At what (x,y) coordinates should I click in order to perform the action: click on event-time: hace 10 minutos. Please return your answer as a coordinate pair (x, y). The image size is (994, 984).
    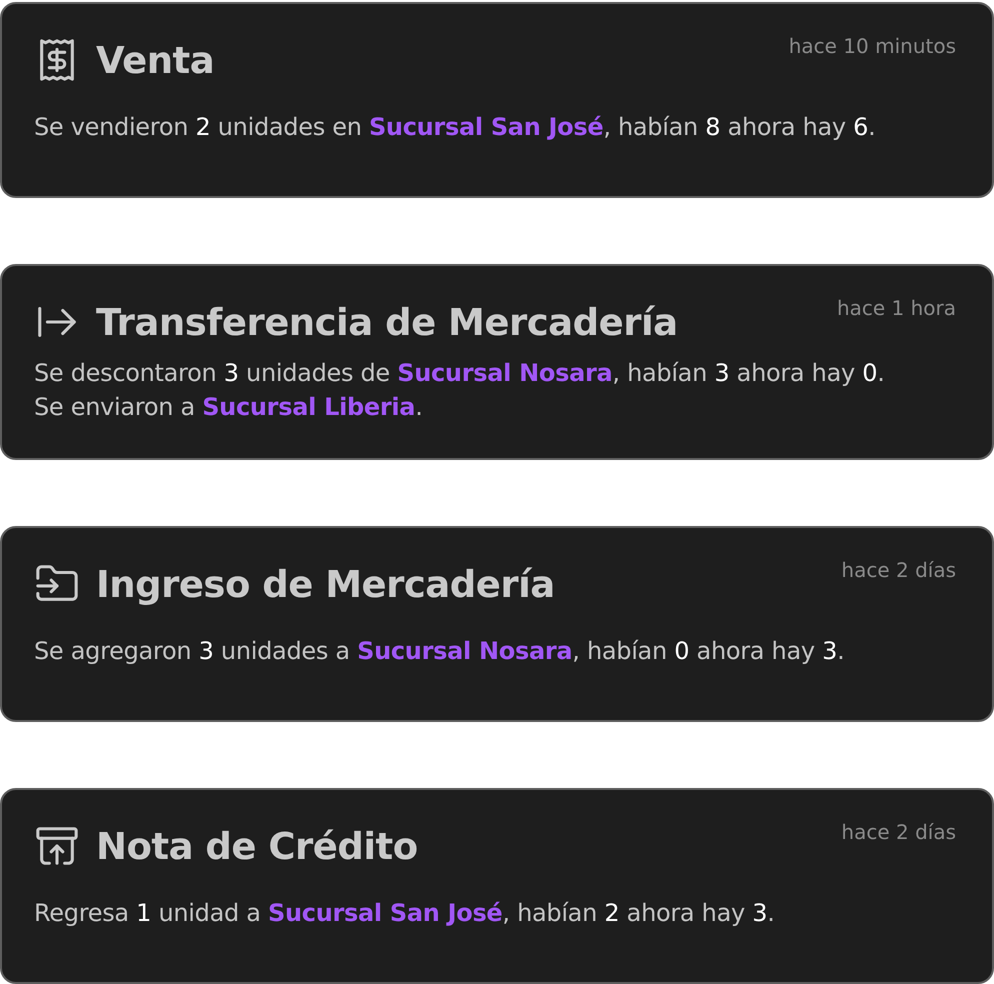
    Looking at the image, I should click on (872, 46).